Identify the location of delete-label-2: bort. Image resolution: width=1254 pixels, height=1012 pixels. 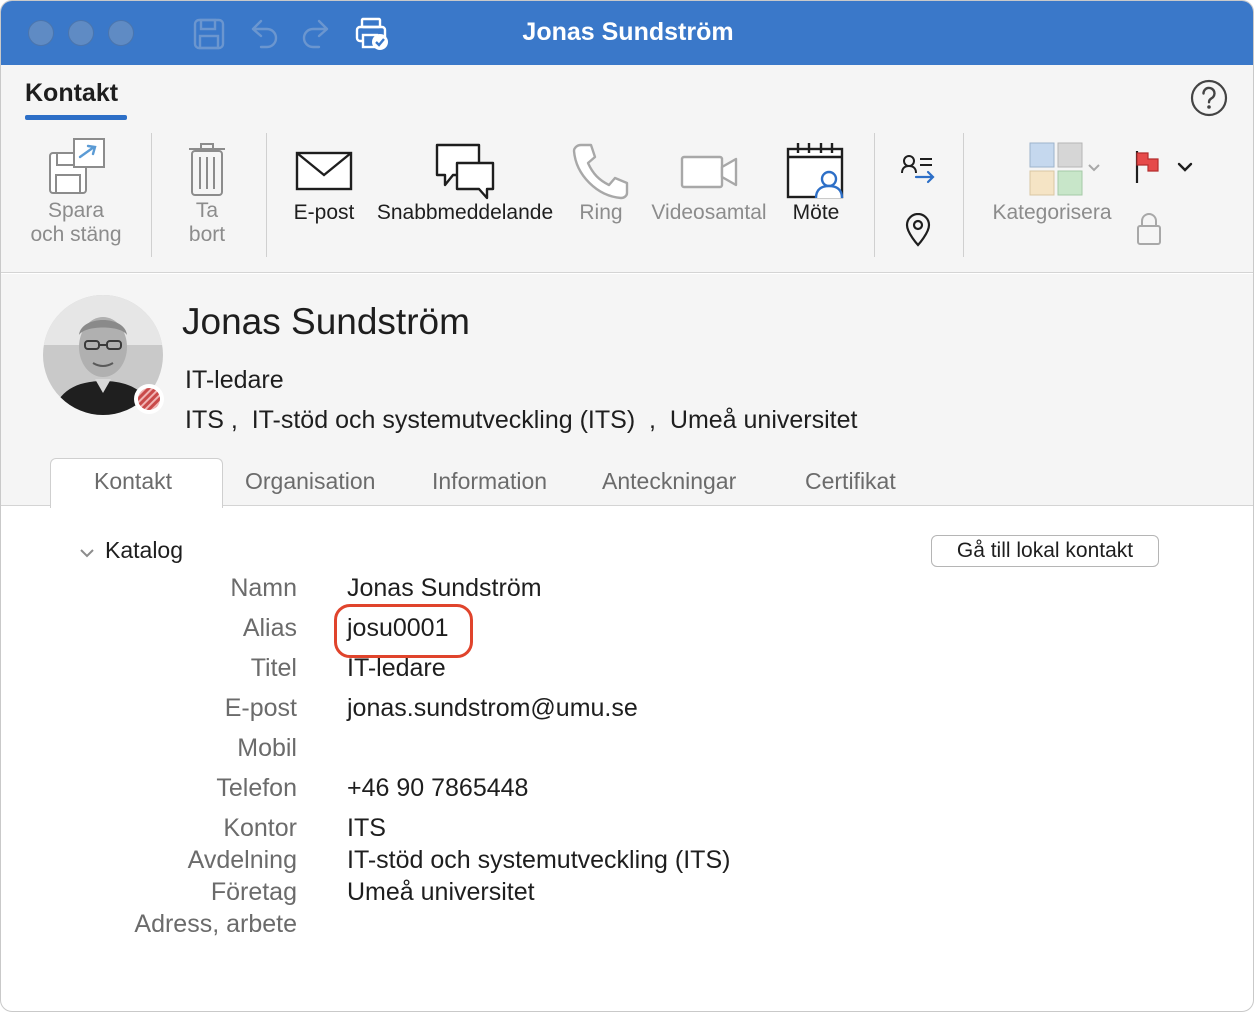
(207, 234).